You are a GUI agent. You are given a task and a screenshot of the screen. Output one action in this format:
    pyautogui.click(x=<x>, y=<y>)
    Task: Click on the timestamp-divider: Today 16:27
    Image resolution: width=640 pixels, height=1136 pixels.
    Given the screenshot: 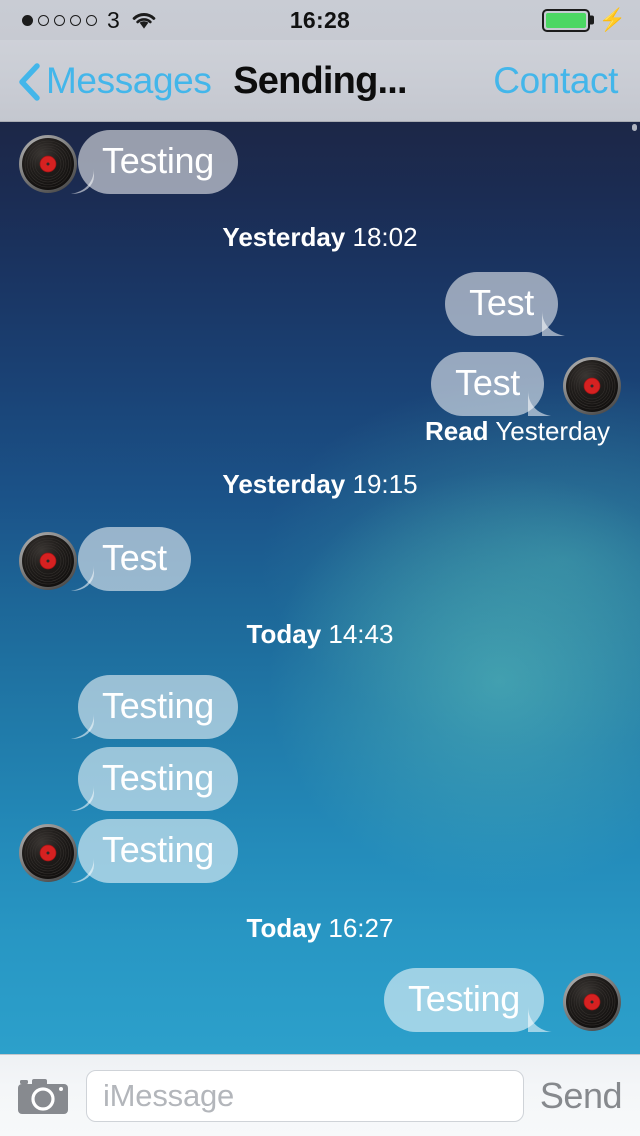 What is the action you would take?
    pyautogui.click(x=320, y=928)
    